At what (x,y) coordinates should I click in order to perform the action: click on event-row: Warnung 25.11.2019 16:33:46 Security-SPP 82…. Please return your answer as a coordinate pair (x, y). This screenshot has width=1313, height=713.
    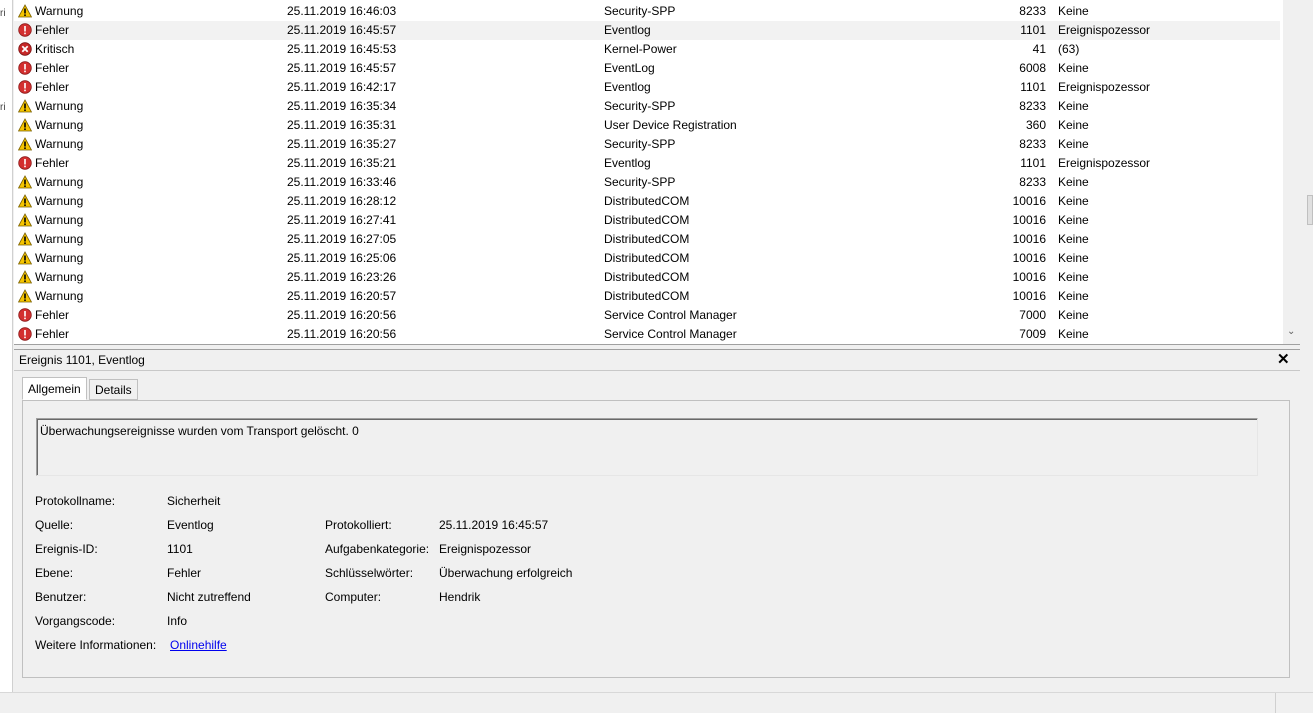
    Looking at the image, I should click on (647, 182).